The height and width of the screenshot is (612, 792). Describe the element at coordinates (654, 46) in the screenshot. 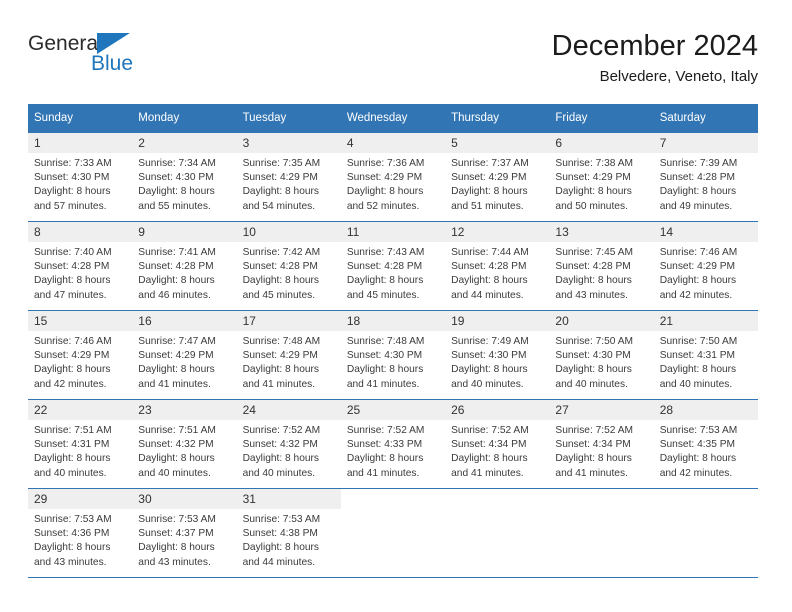

I see `page-title: December 2024` at that location.